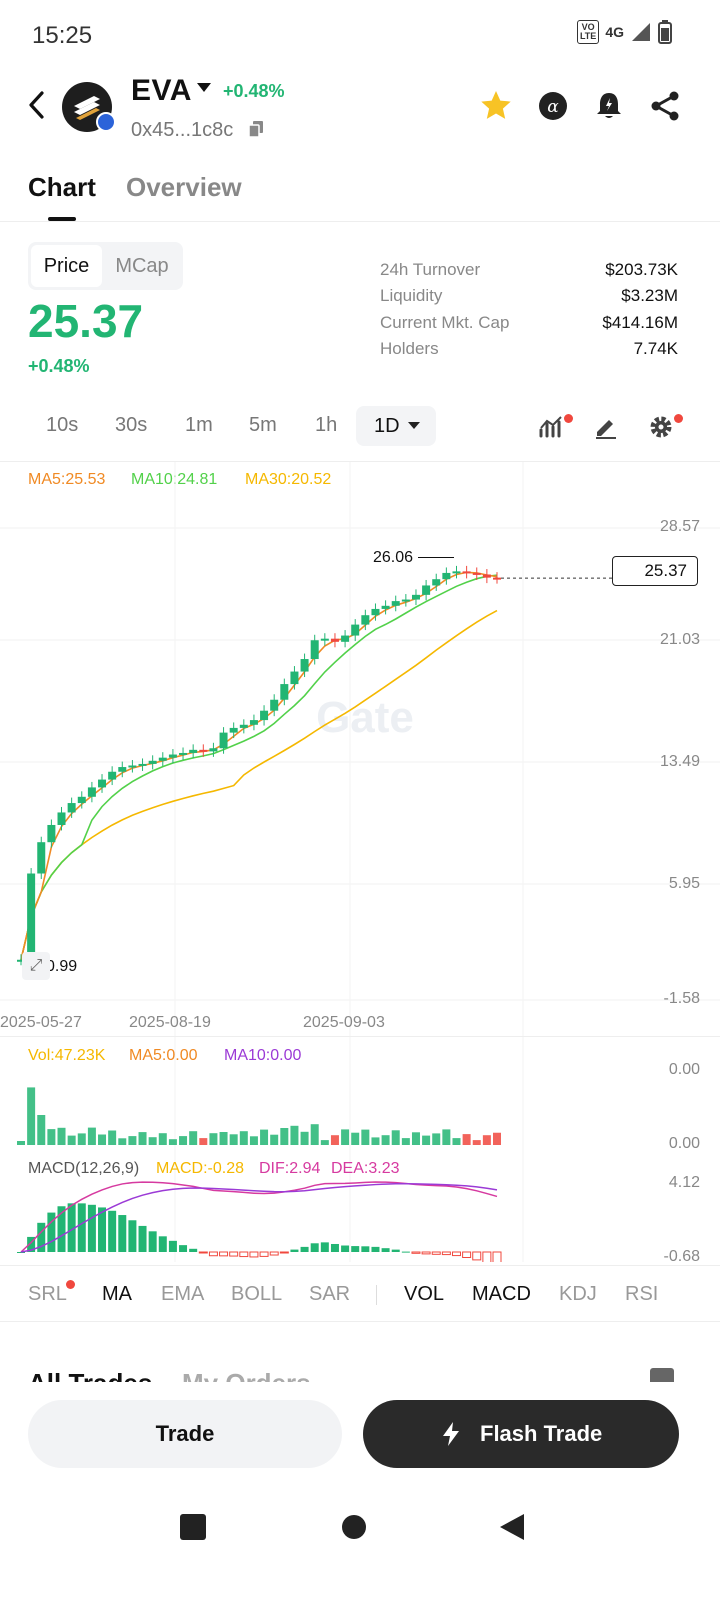 This screenshot has height=1600, width=720. Describe the element at coordinates (552, 427) in the screenshot. I see `indicator-settings-icon` at that location.